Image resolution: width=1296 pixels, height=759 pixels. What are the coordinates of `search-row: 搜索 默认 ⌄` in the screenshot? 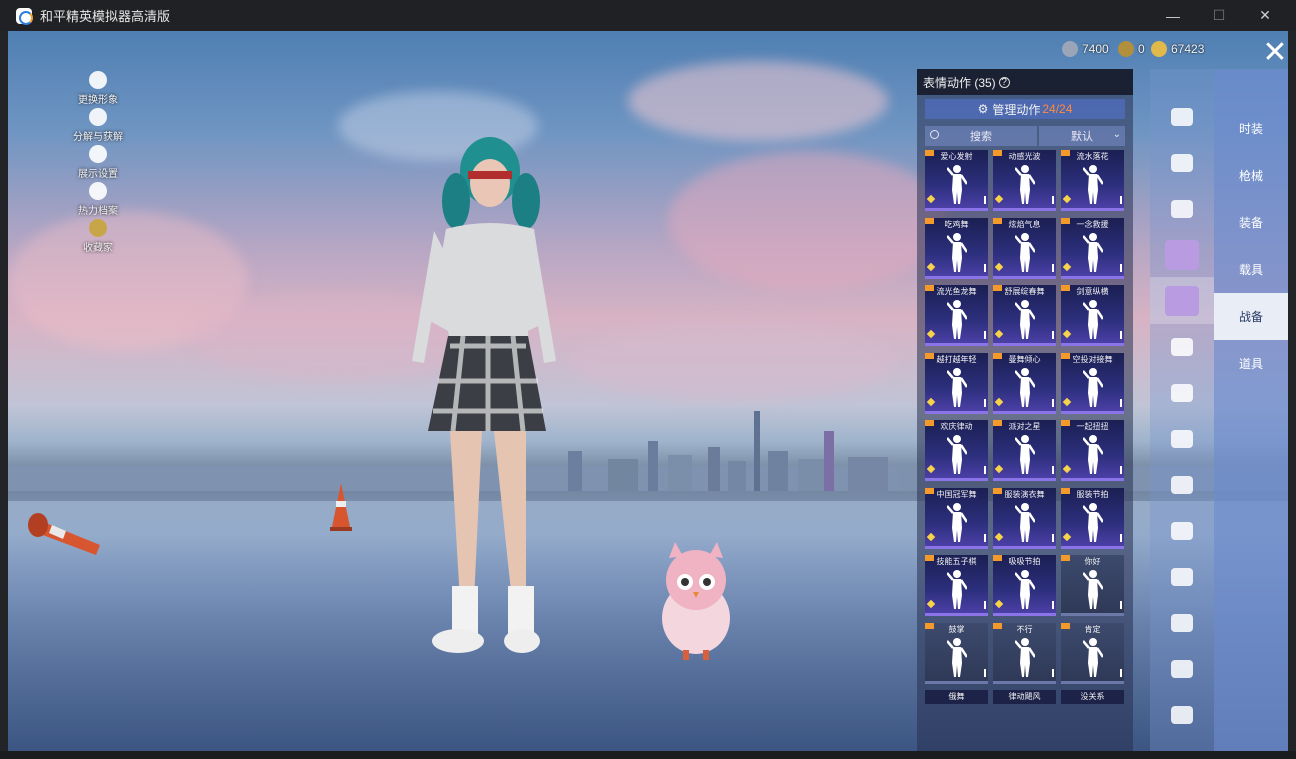 It's located at (1025, 136).